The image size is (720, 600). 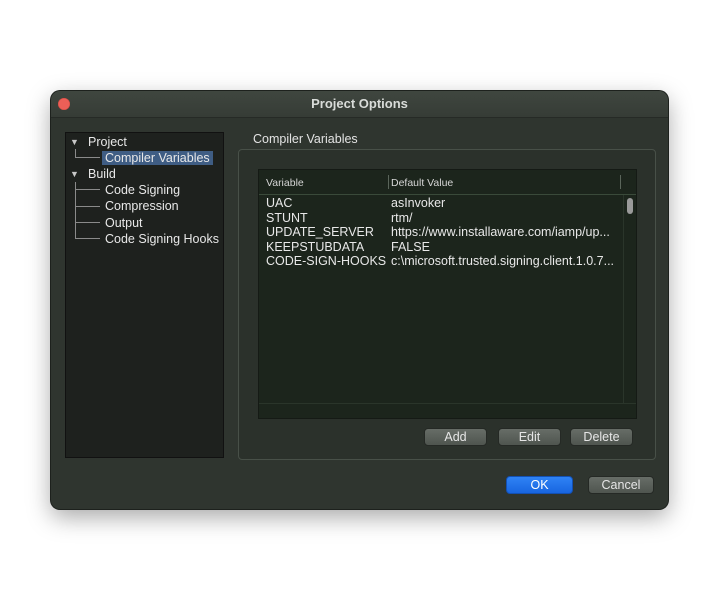 What do you see at coordinates (315, 246) in the screenshot?
I see `variable-name: KEEPSTUBDATA` at bounding box center [315, 246].